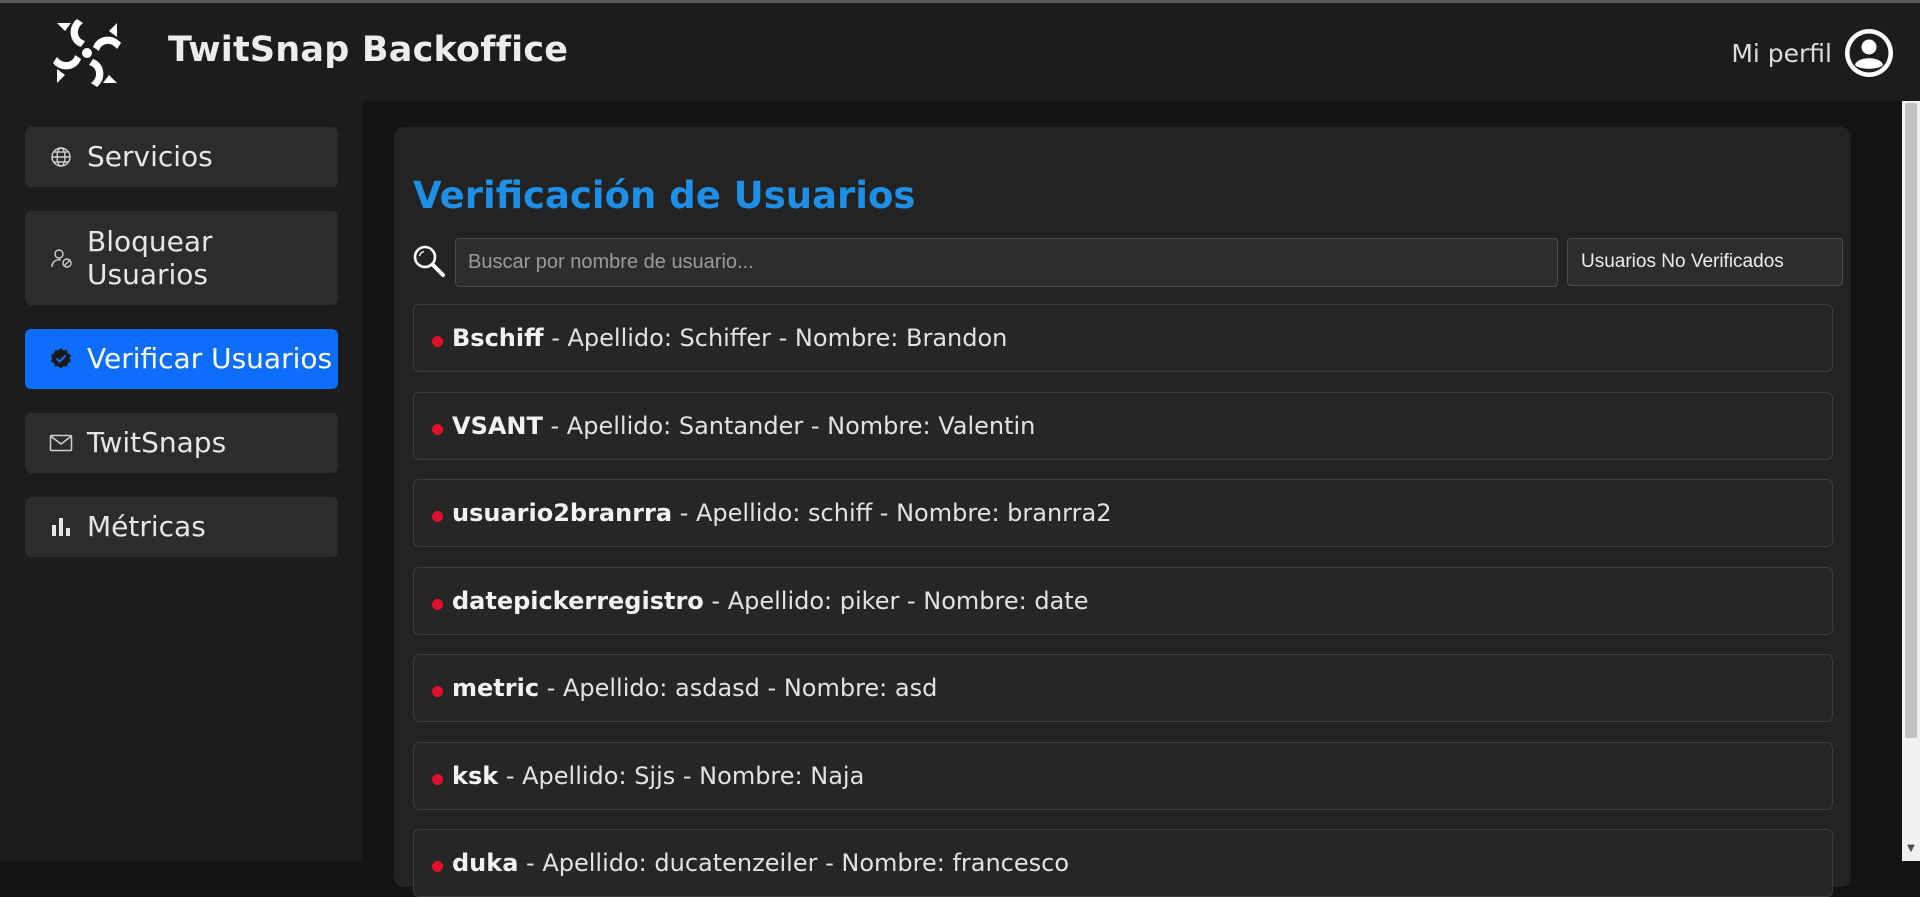 The width and height of the screenshot is (1920, 897). Describe the element at coordinates (1705, 262) in the screenshot. I see `verification-filter-select: Usuarios No Verificados` at that location.